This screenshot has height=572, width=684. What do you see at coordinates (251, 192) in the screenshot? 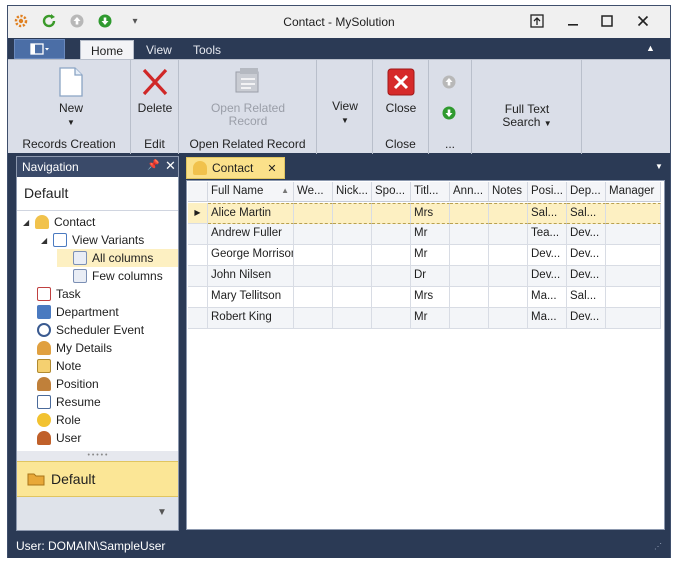
I see `column-header-full-name: Full Name ▲` at bounding box center [251, 192].